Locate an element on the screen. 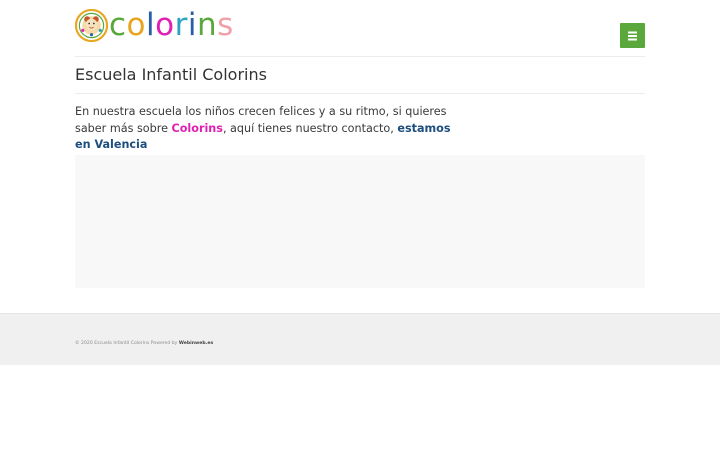  powered-by-link: Webinweb.es is located at coordinates (196, 343).